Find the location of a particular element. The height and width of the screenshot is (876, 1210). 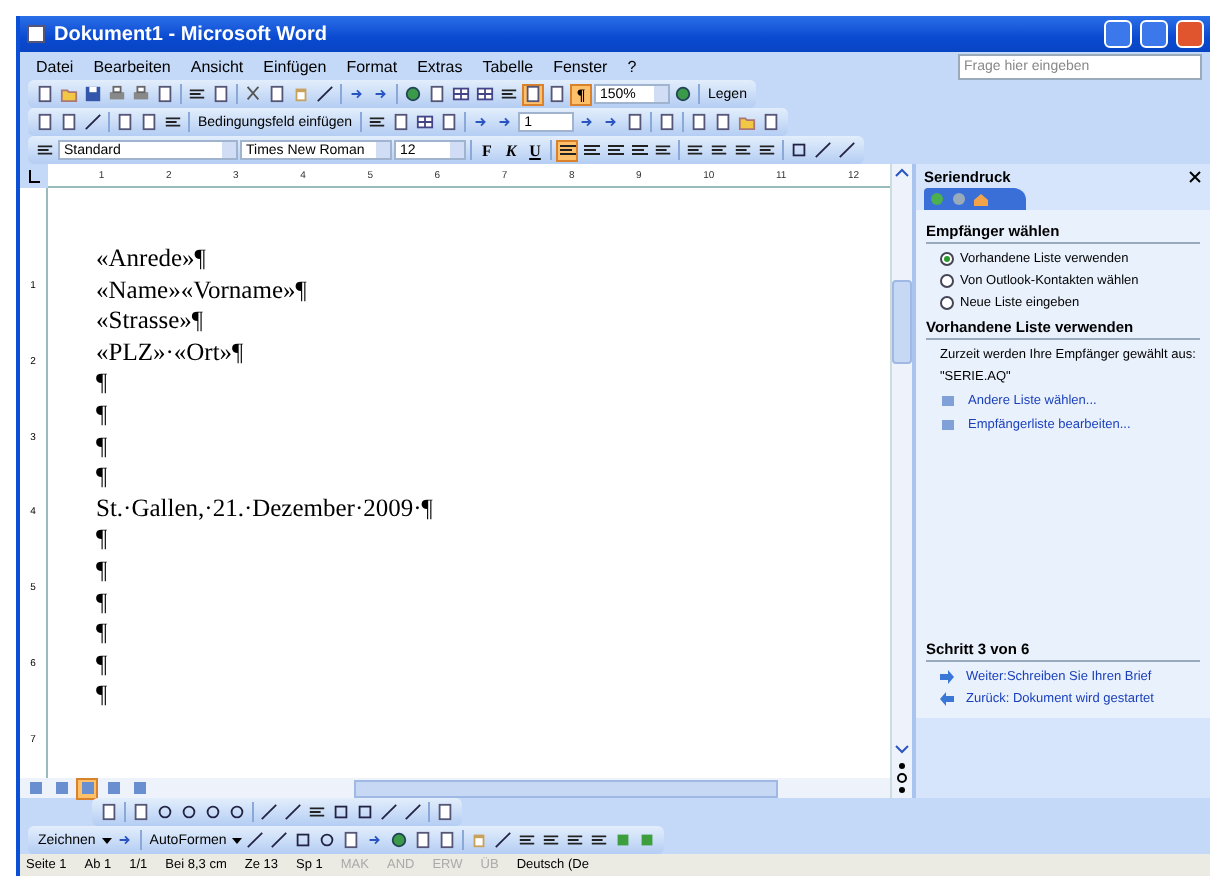

document-line: «Strasse»¶ is located at coordinates (151, 322).